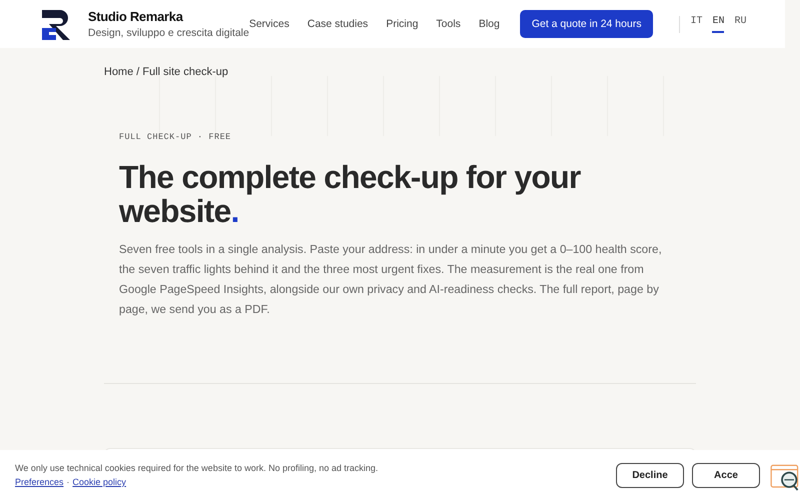 Image resolution: width=800 pixels, height=500 pixels. I want to click on brand-name: Studio Remarka, so click(136, 16).